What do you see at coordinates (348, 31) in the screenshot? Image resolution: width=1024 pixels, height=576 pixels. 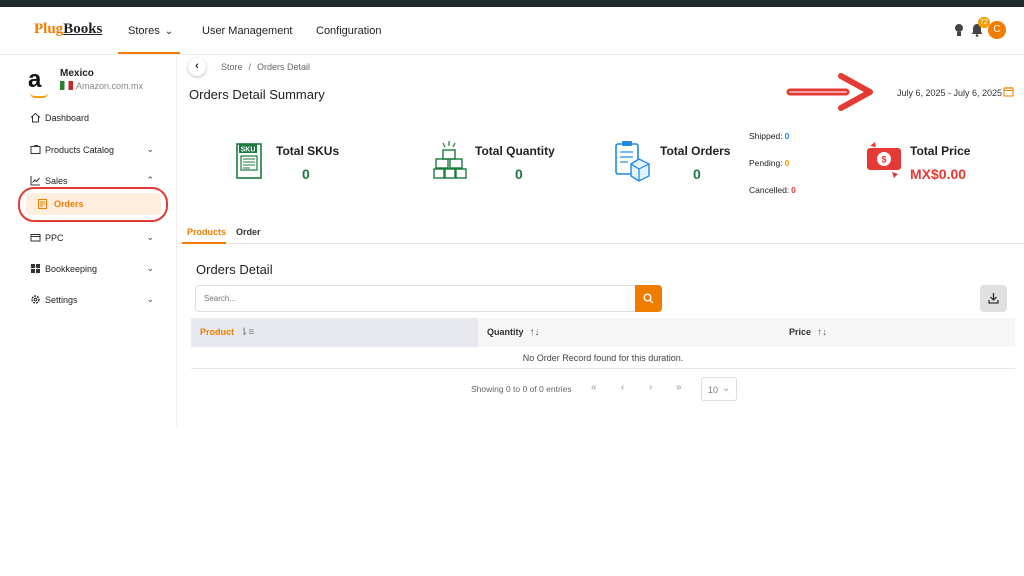 I see `nav-configuration: Configuration` at bounding box center [348, 31].